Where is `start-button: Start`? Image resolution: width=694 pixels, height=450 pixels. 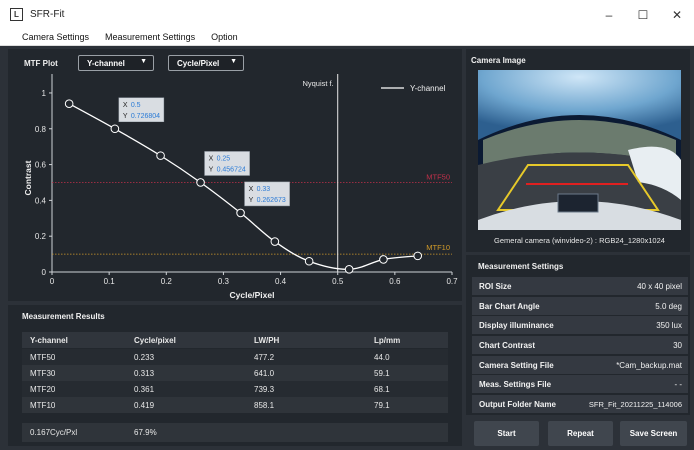
start-button: Start is located at coordinates (506, 433).